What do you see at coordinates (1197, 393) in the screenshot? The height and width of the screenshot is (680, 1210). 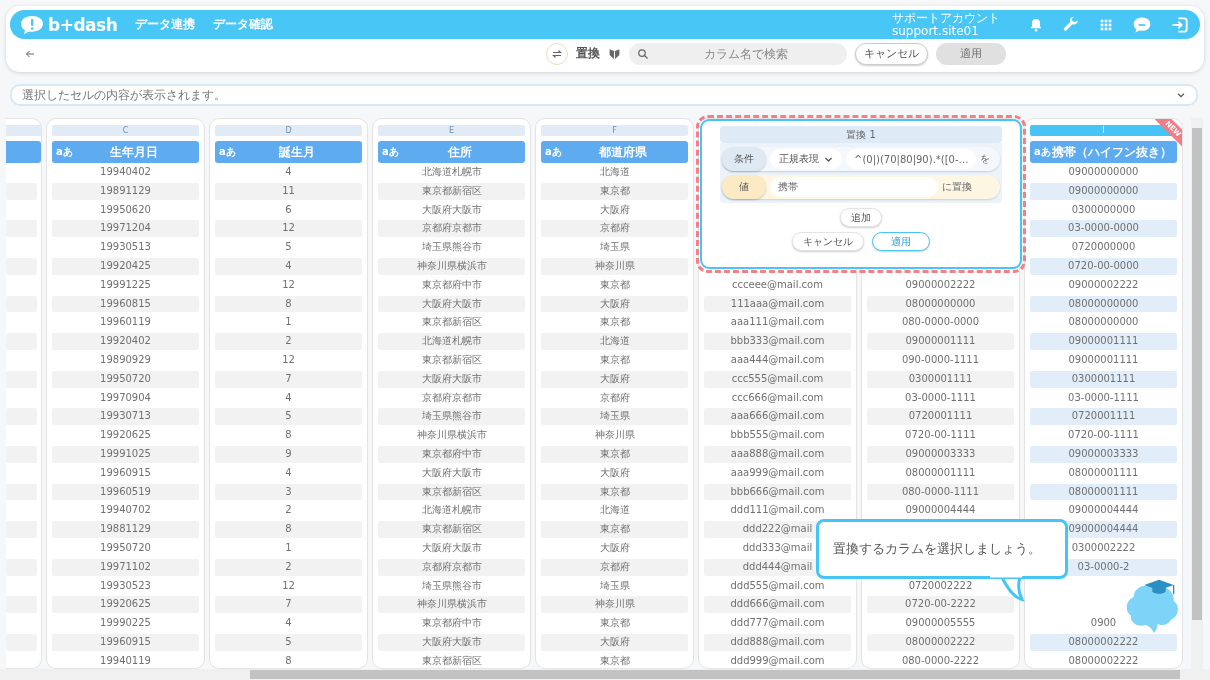 I see `vertical-scrollbar` at bounding box center [1197, 393].